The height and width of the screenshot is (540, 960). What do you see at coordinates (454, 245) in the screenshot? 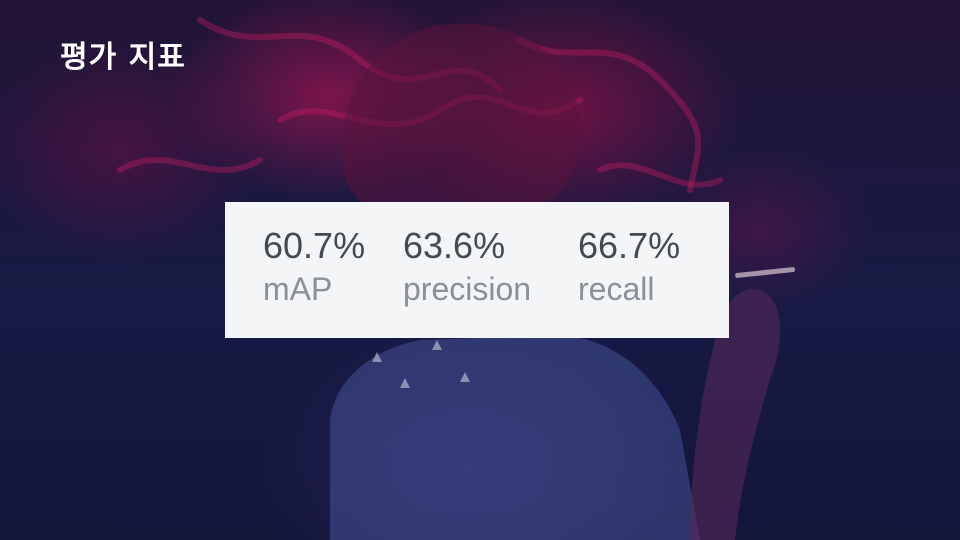
I see `metric-value: 63.6%` at bounding box center [454, 245].